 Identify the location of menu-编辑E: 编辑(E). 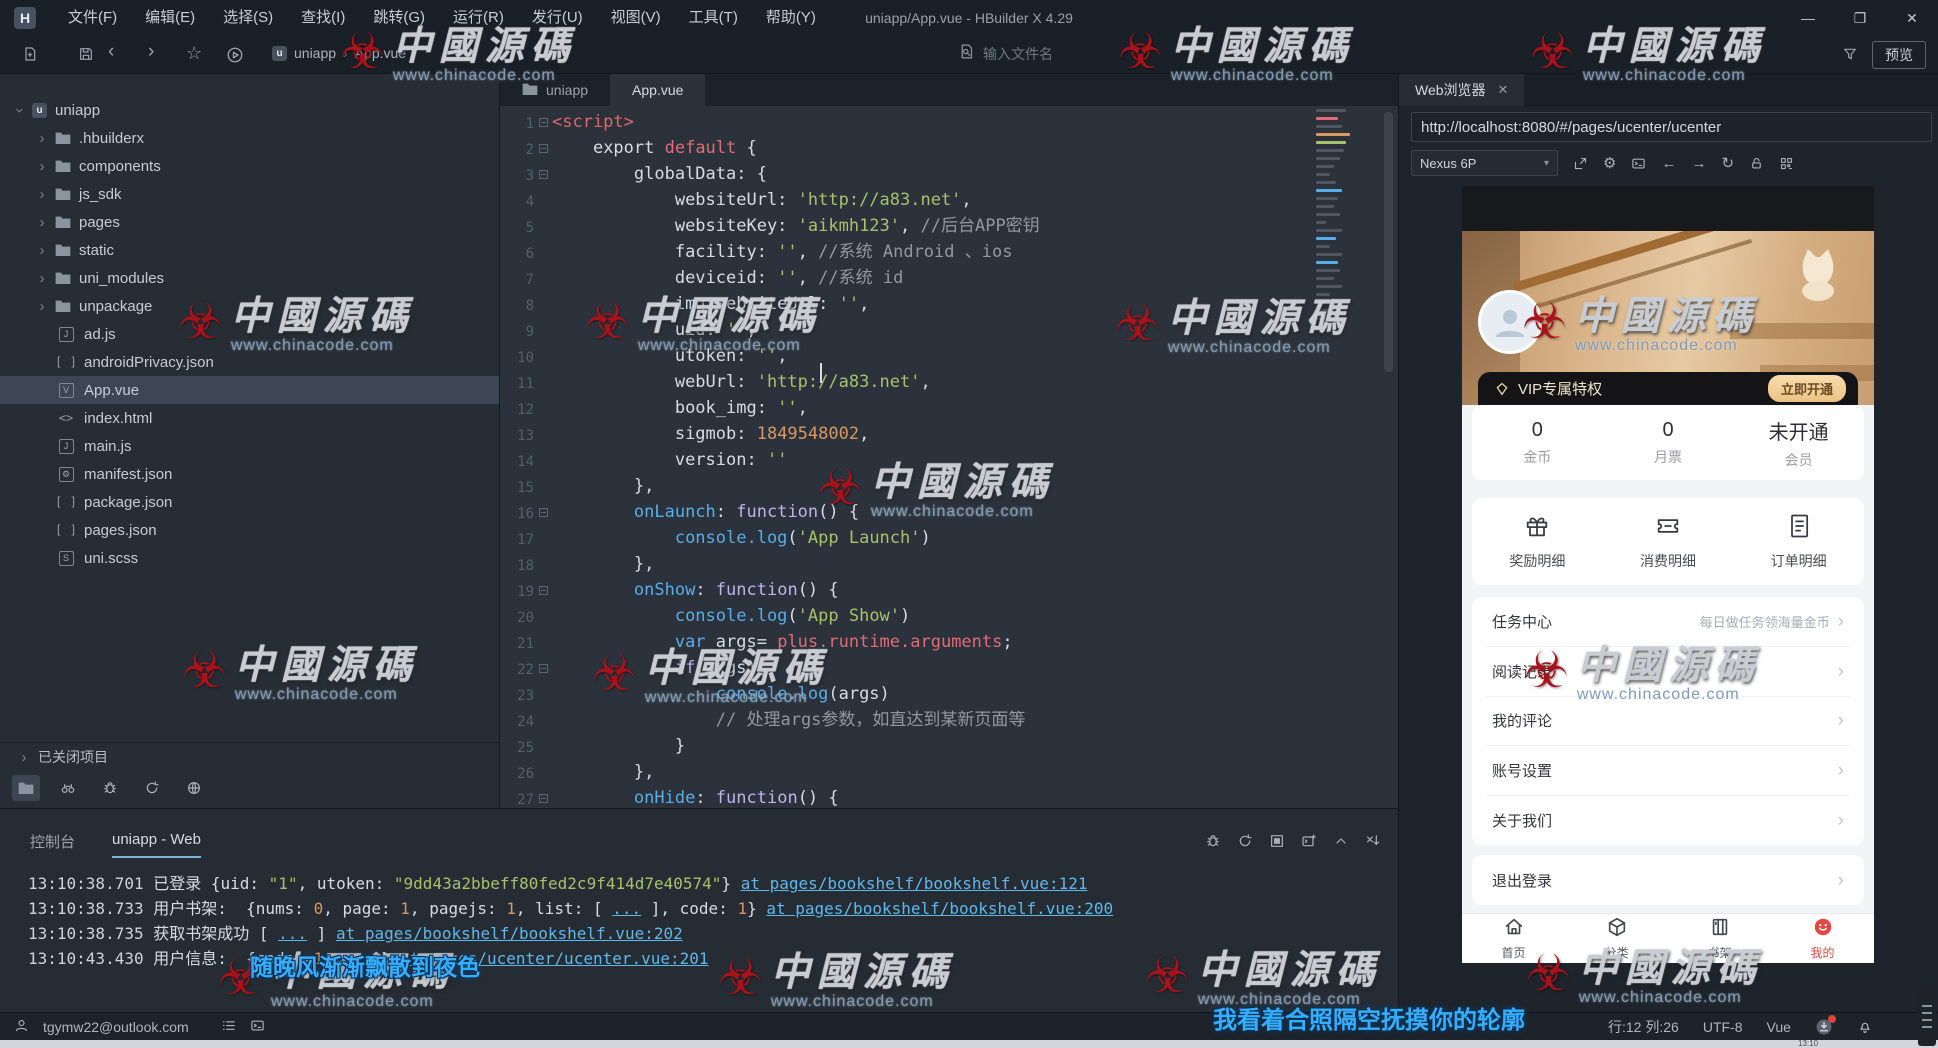
(170, 18).